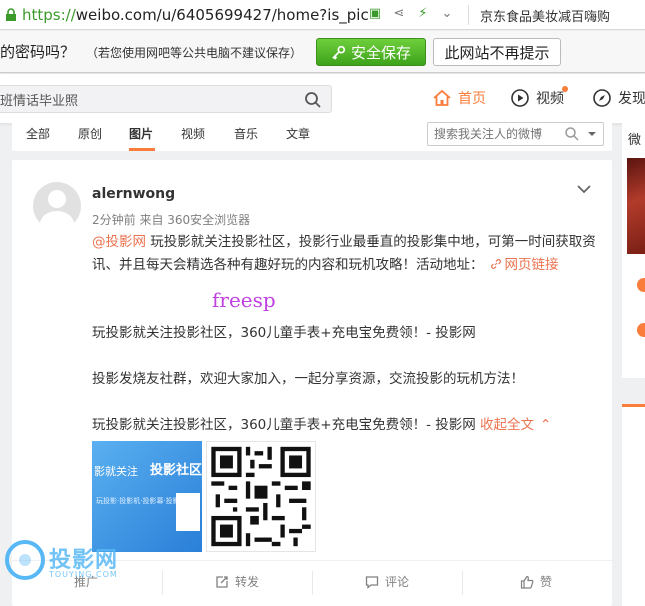 The height and width of the screenshot is (606, 645). What do you see at coordinates (171, 220) in the screenshot?
I see `post-meta: 2分钟前 来自 360安全浏览器` at bounding box center [171, 220].